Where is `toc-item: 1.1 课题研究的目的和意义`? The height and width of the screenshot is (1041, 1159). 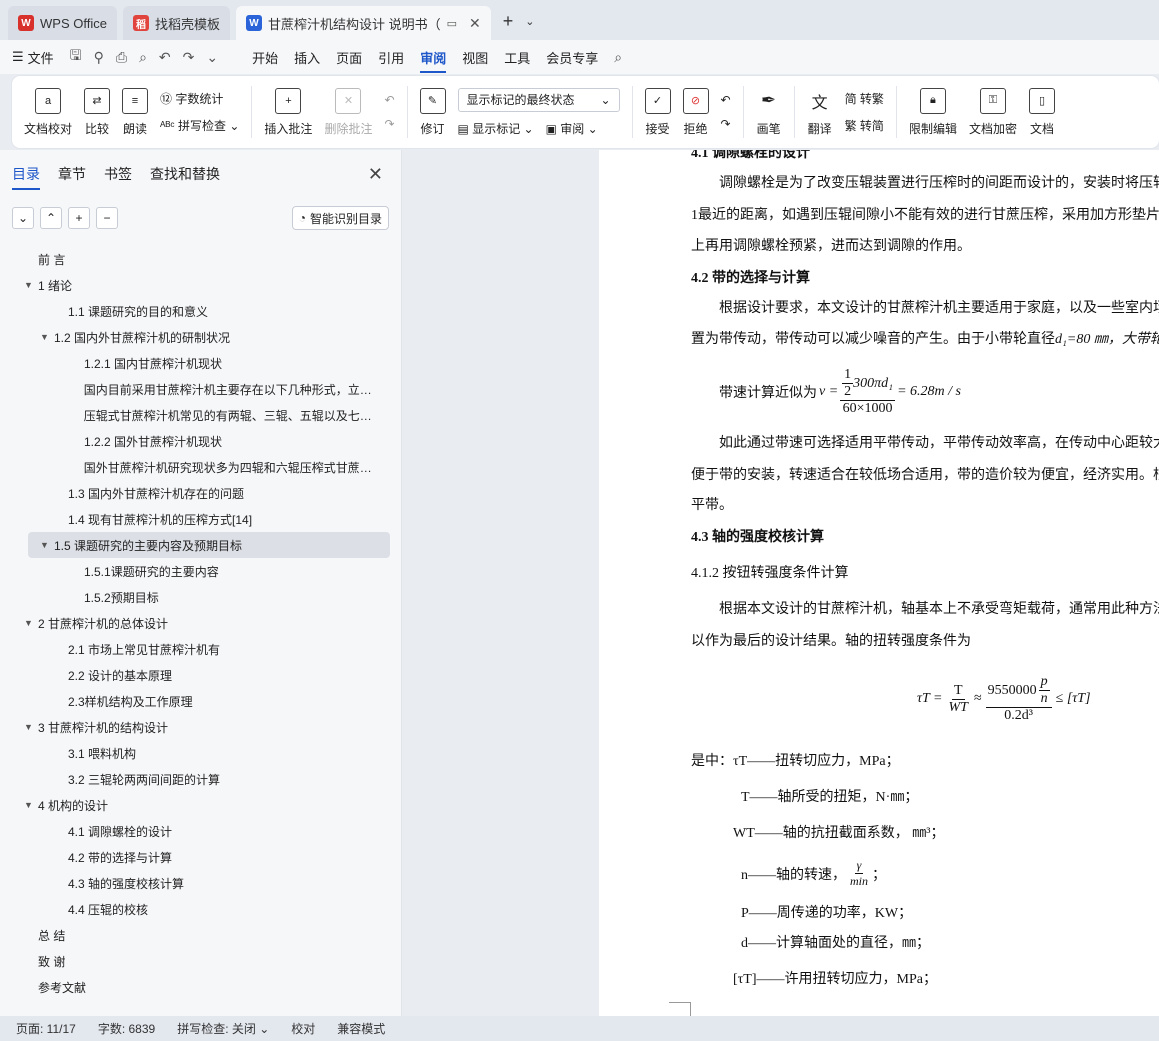 toc-item: 1.1 课题研究的目的和意义 is located at coordinates (201, 311).